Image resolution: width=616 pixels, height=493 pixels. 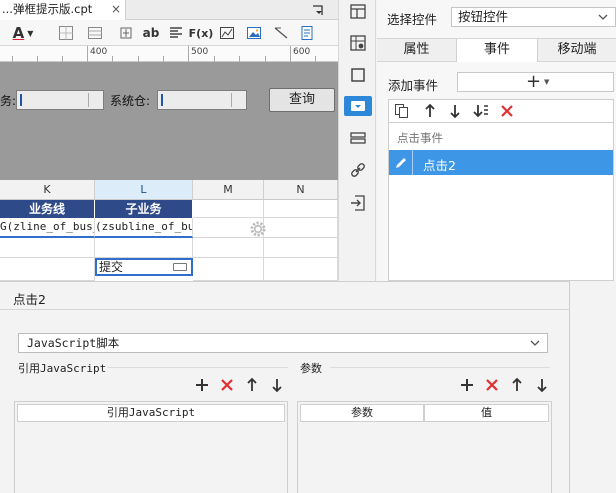 I want to click on business-combo, so click(x=60, y=100).